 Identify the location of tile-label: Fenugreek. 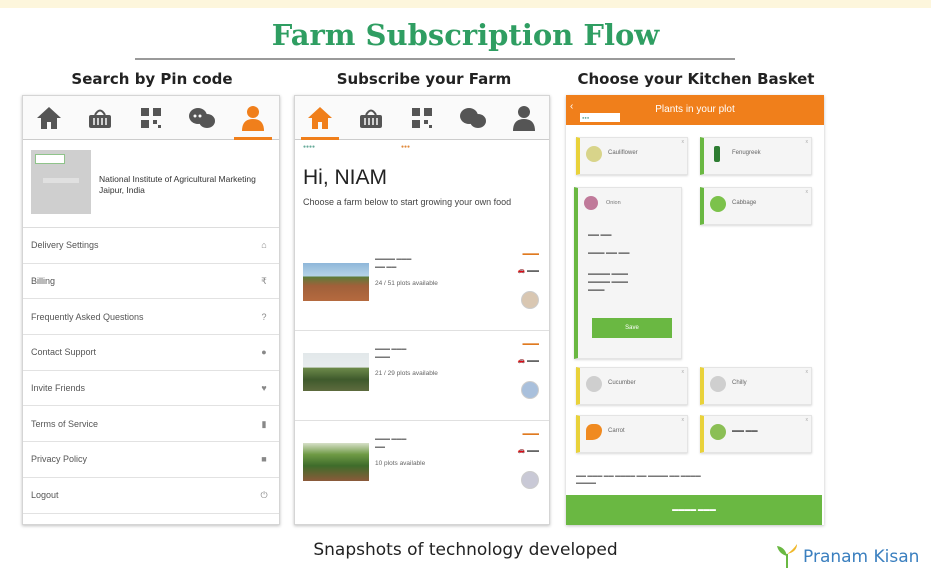
(746, 153).